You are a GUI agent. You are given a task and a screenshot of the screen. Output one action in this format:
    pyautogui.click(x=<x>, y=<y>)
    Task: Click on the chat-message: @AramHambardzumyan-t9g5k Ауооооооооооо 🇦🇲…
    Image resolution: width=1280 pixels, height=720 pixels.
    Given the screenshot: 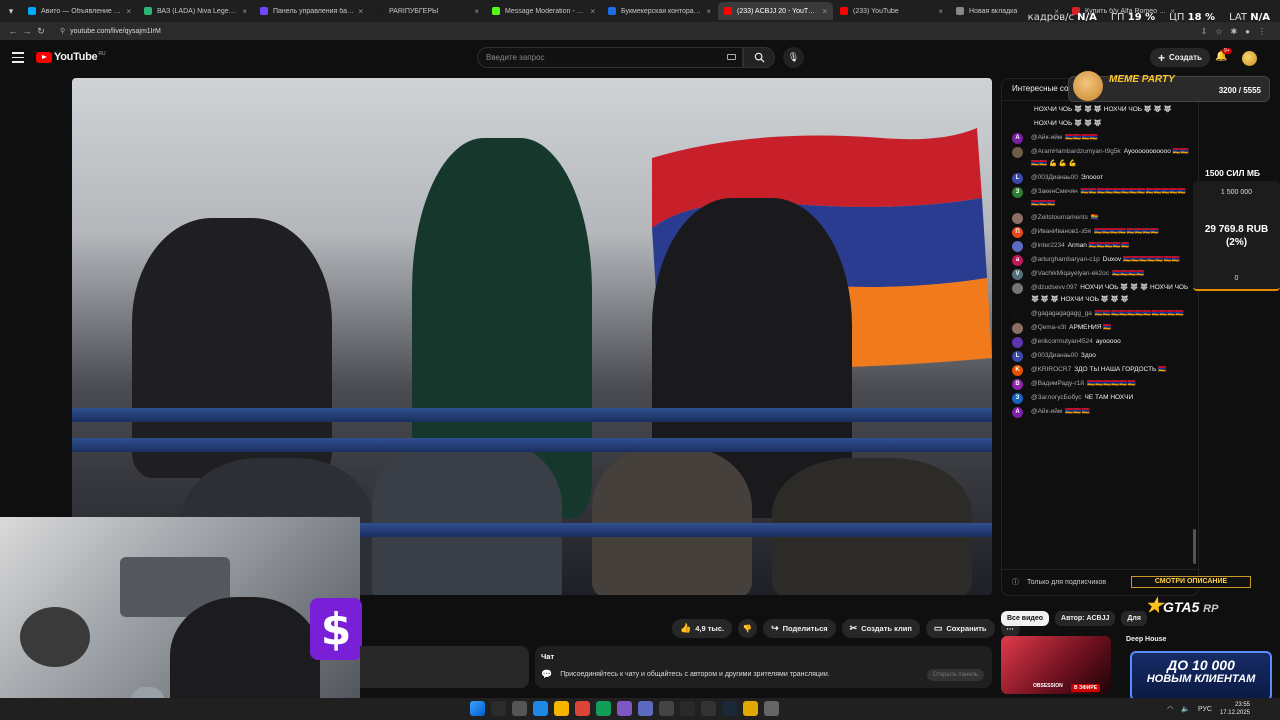 What is the action you would take?
    pyautogui.click(x=1100, y=158)
    